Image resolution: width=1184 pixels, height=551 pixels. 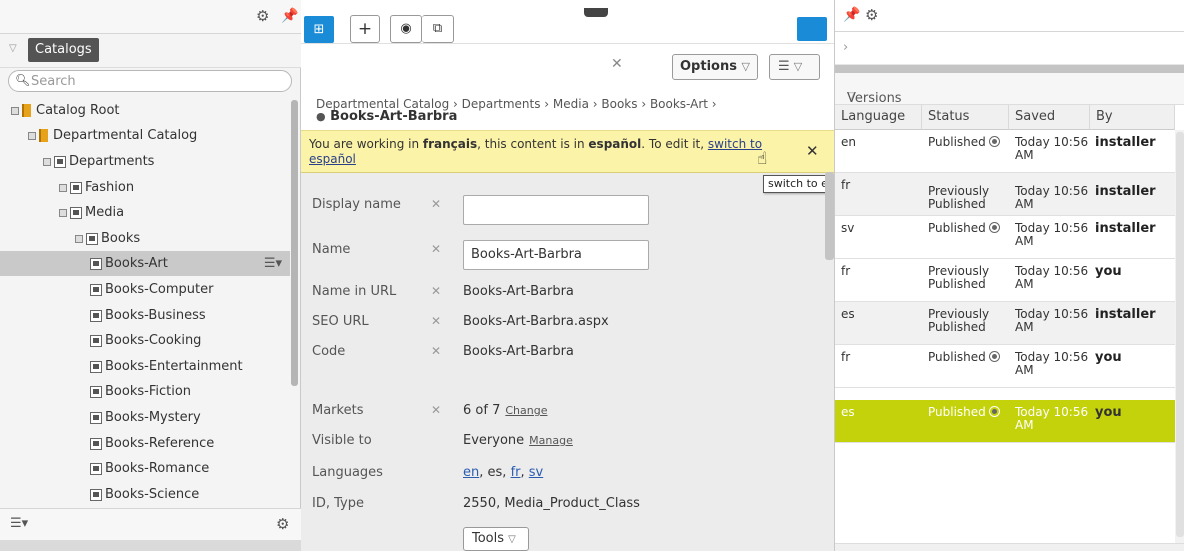 I want to click on content-scrollbar, so click(x=829, y=216).